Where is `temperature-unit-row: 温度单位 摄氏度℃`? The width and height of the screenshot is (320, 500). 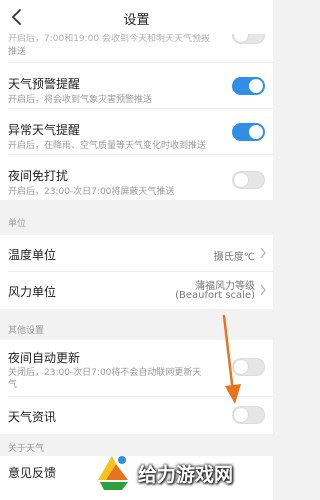
temperature-unit-row: 温度单位 摄氏度℃ is located at coordinates (136, 253).